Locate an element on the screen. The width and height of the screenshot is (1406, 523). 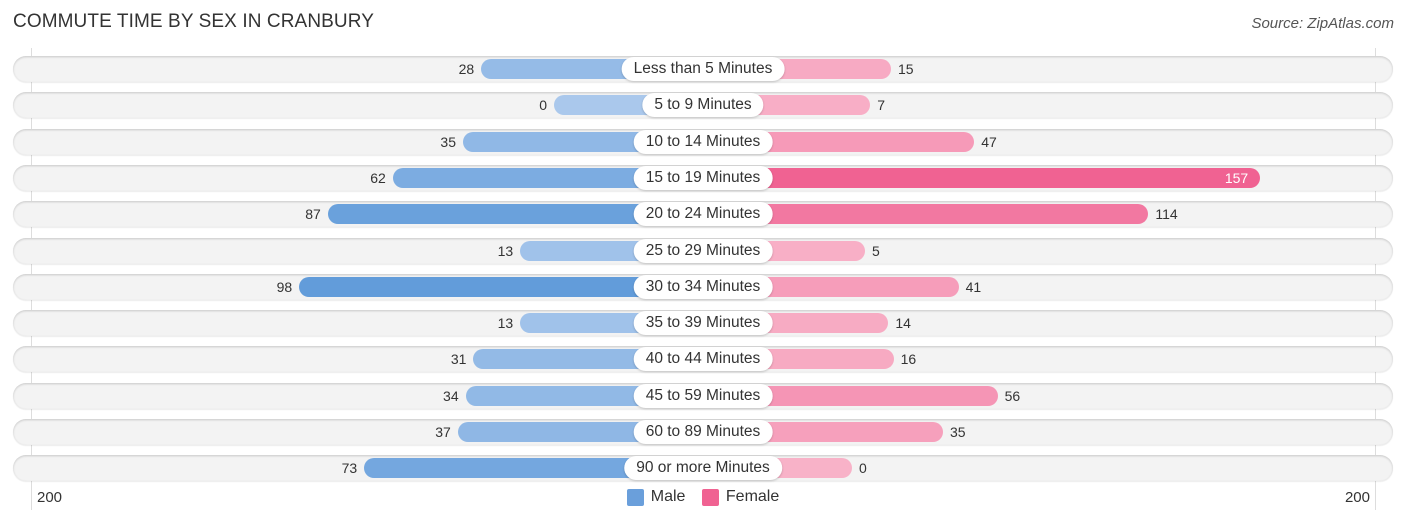
value-label-female: 14 is located at coordinates (903, 323).